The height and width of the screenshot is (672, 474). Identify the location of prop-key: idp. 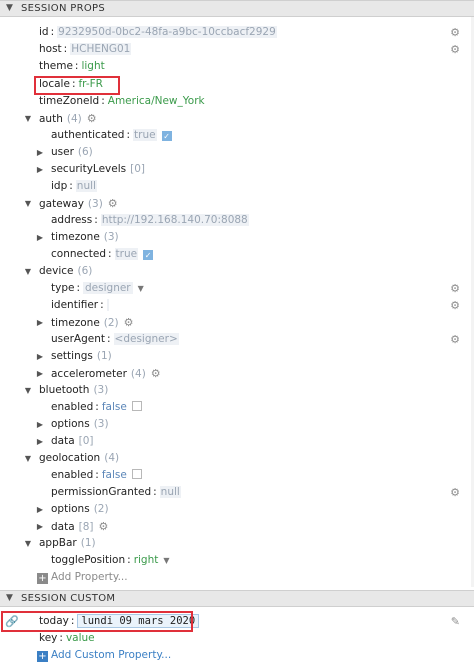
(59, 186).